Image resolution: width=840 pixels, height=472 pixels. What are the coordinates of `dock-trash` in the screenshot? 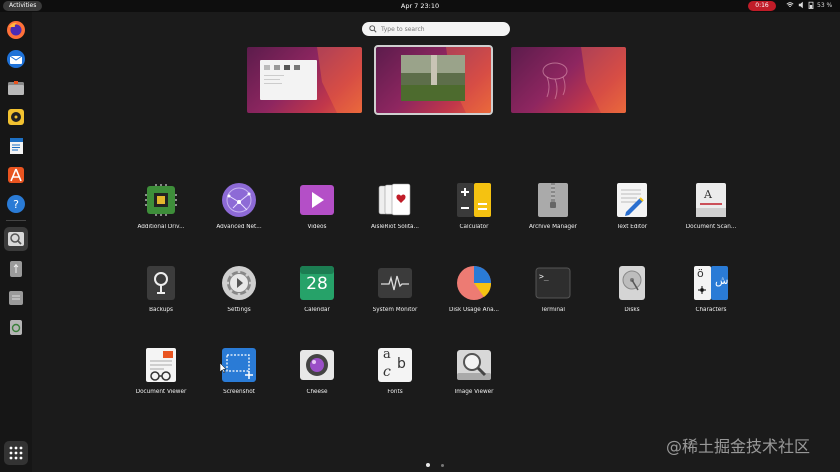 It's located at (16, 327).